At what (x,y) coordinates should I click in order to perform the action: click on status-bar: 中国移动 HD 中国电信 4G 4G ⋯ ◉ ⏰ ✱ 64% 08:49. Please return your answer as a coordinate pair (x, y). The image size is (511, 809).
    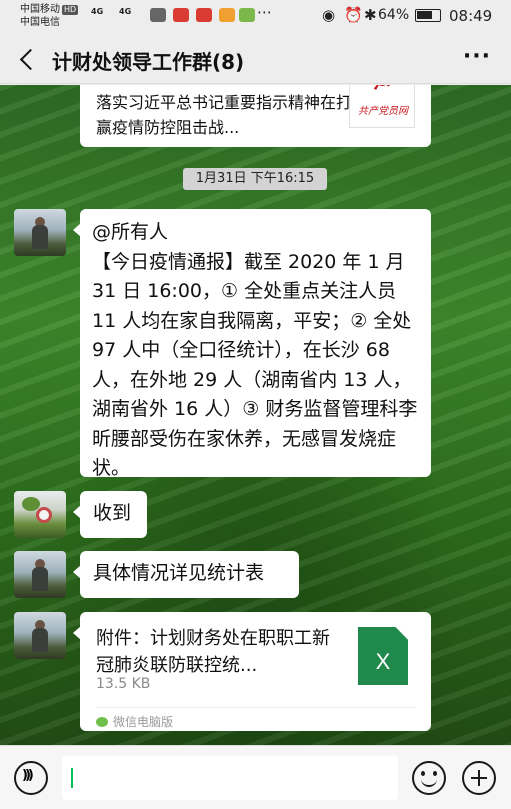
    Looking at the image, I should click on (255, 17).